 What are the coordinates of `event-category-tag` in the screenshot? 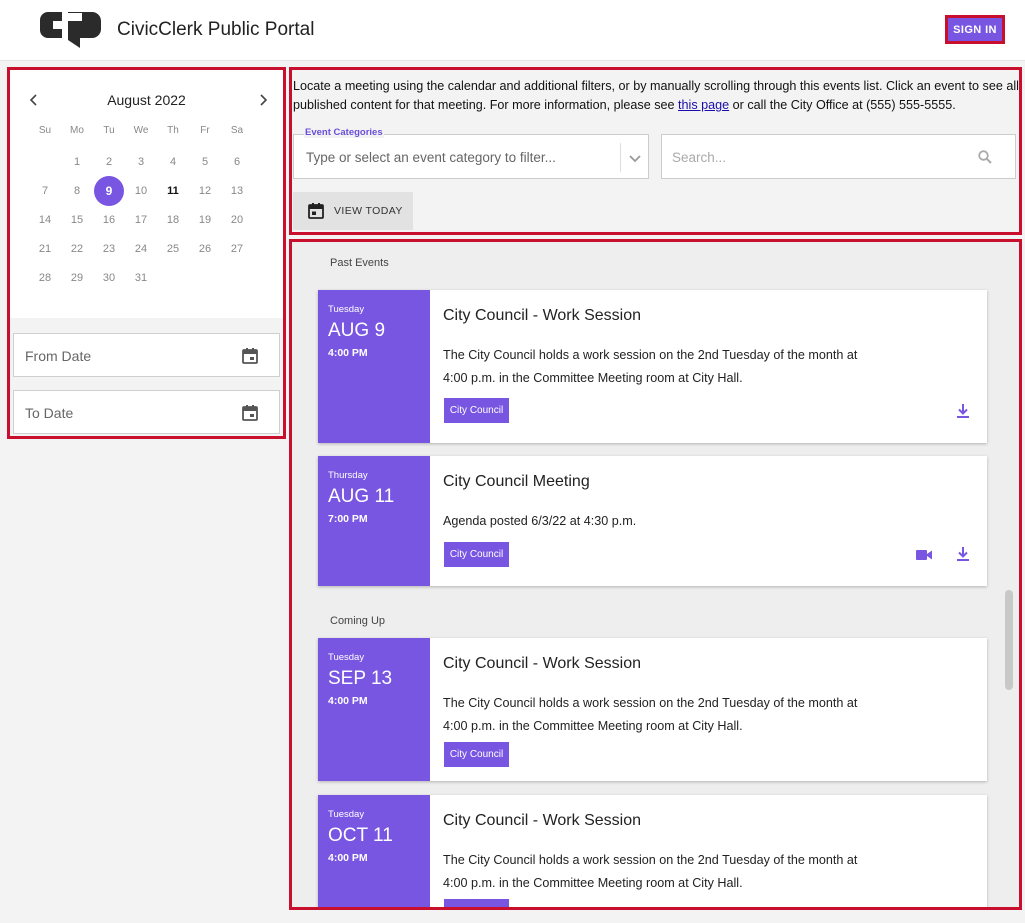 It's located at (476, 903).